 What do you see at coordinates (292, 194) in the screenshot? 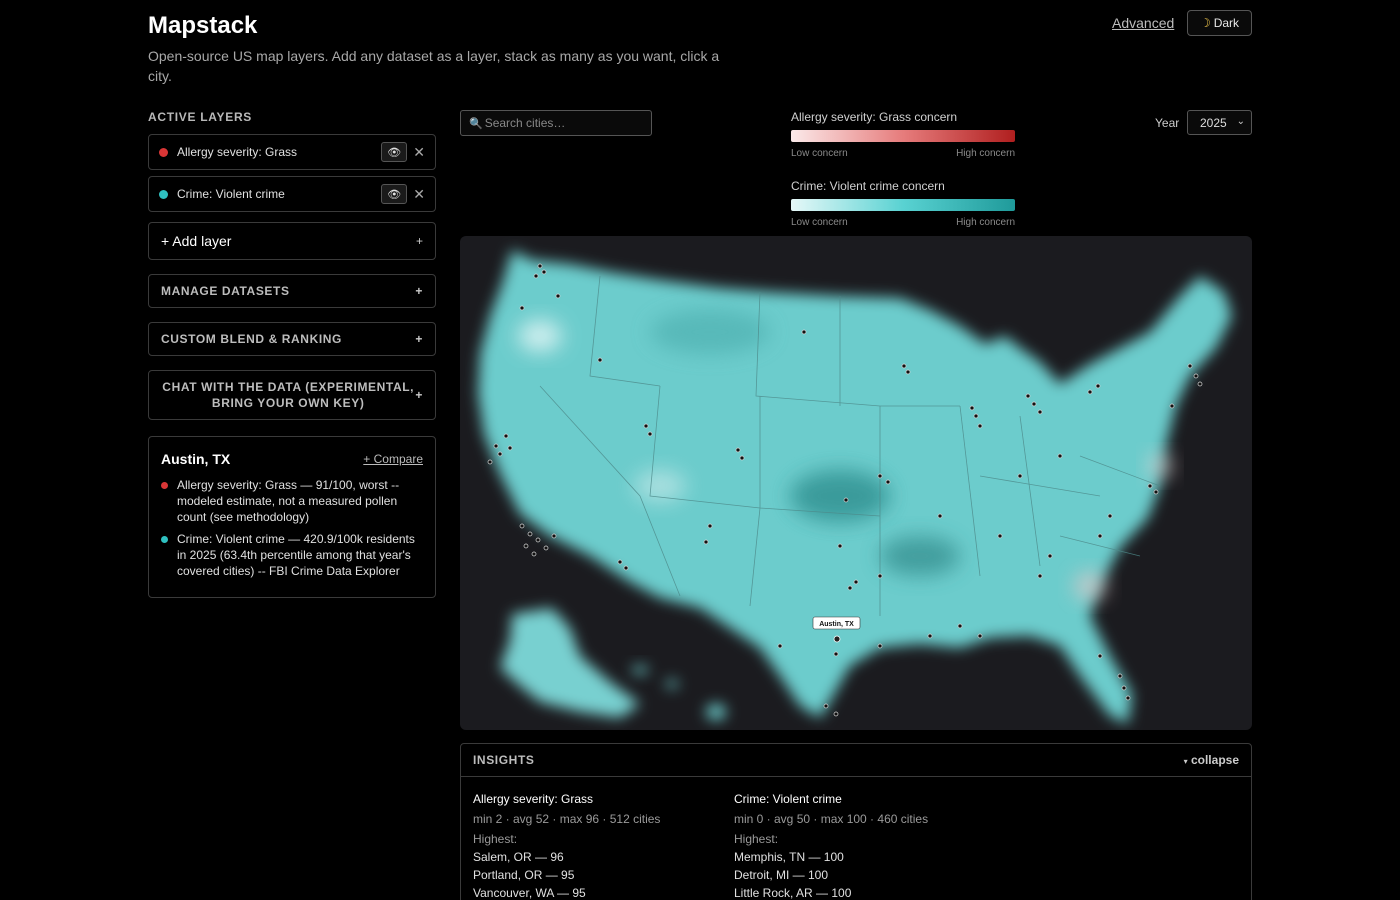
I see `layer-item-crime: Crime: Violent crime 👁 ✕` at bounding box center [292, 194].